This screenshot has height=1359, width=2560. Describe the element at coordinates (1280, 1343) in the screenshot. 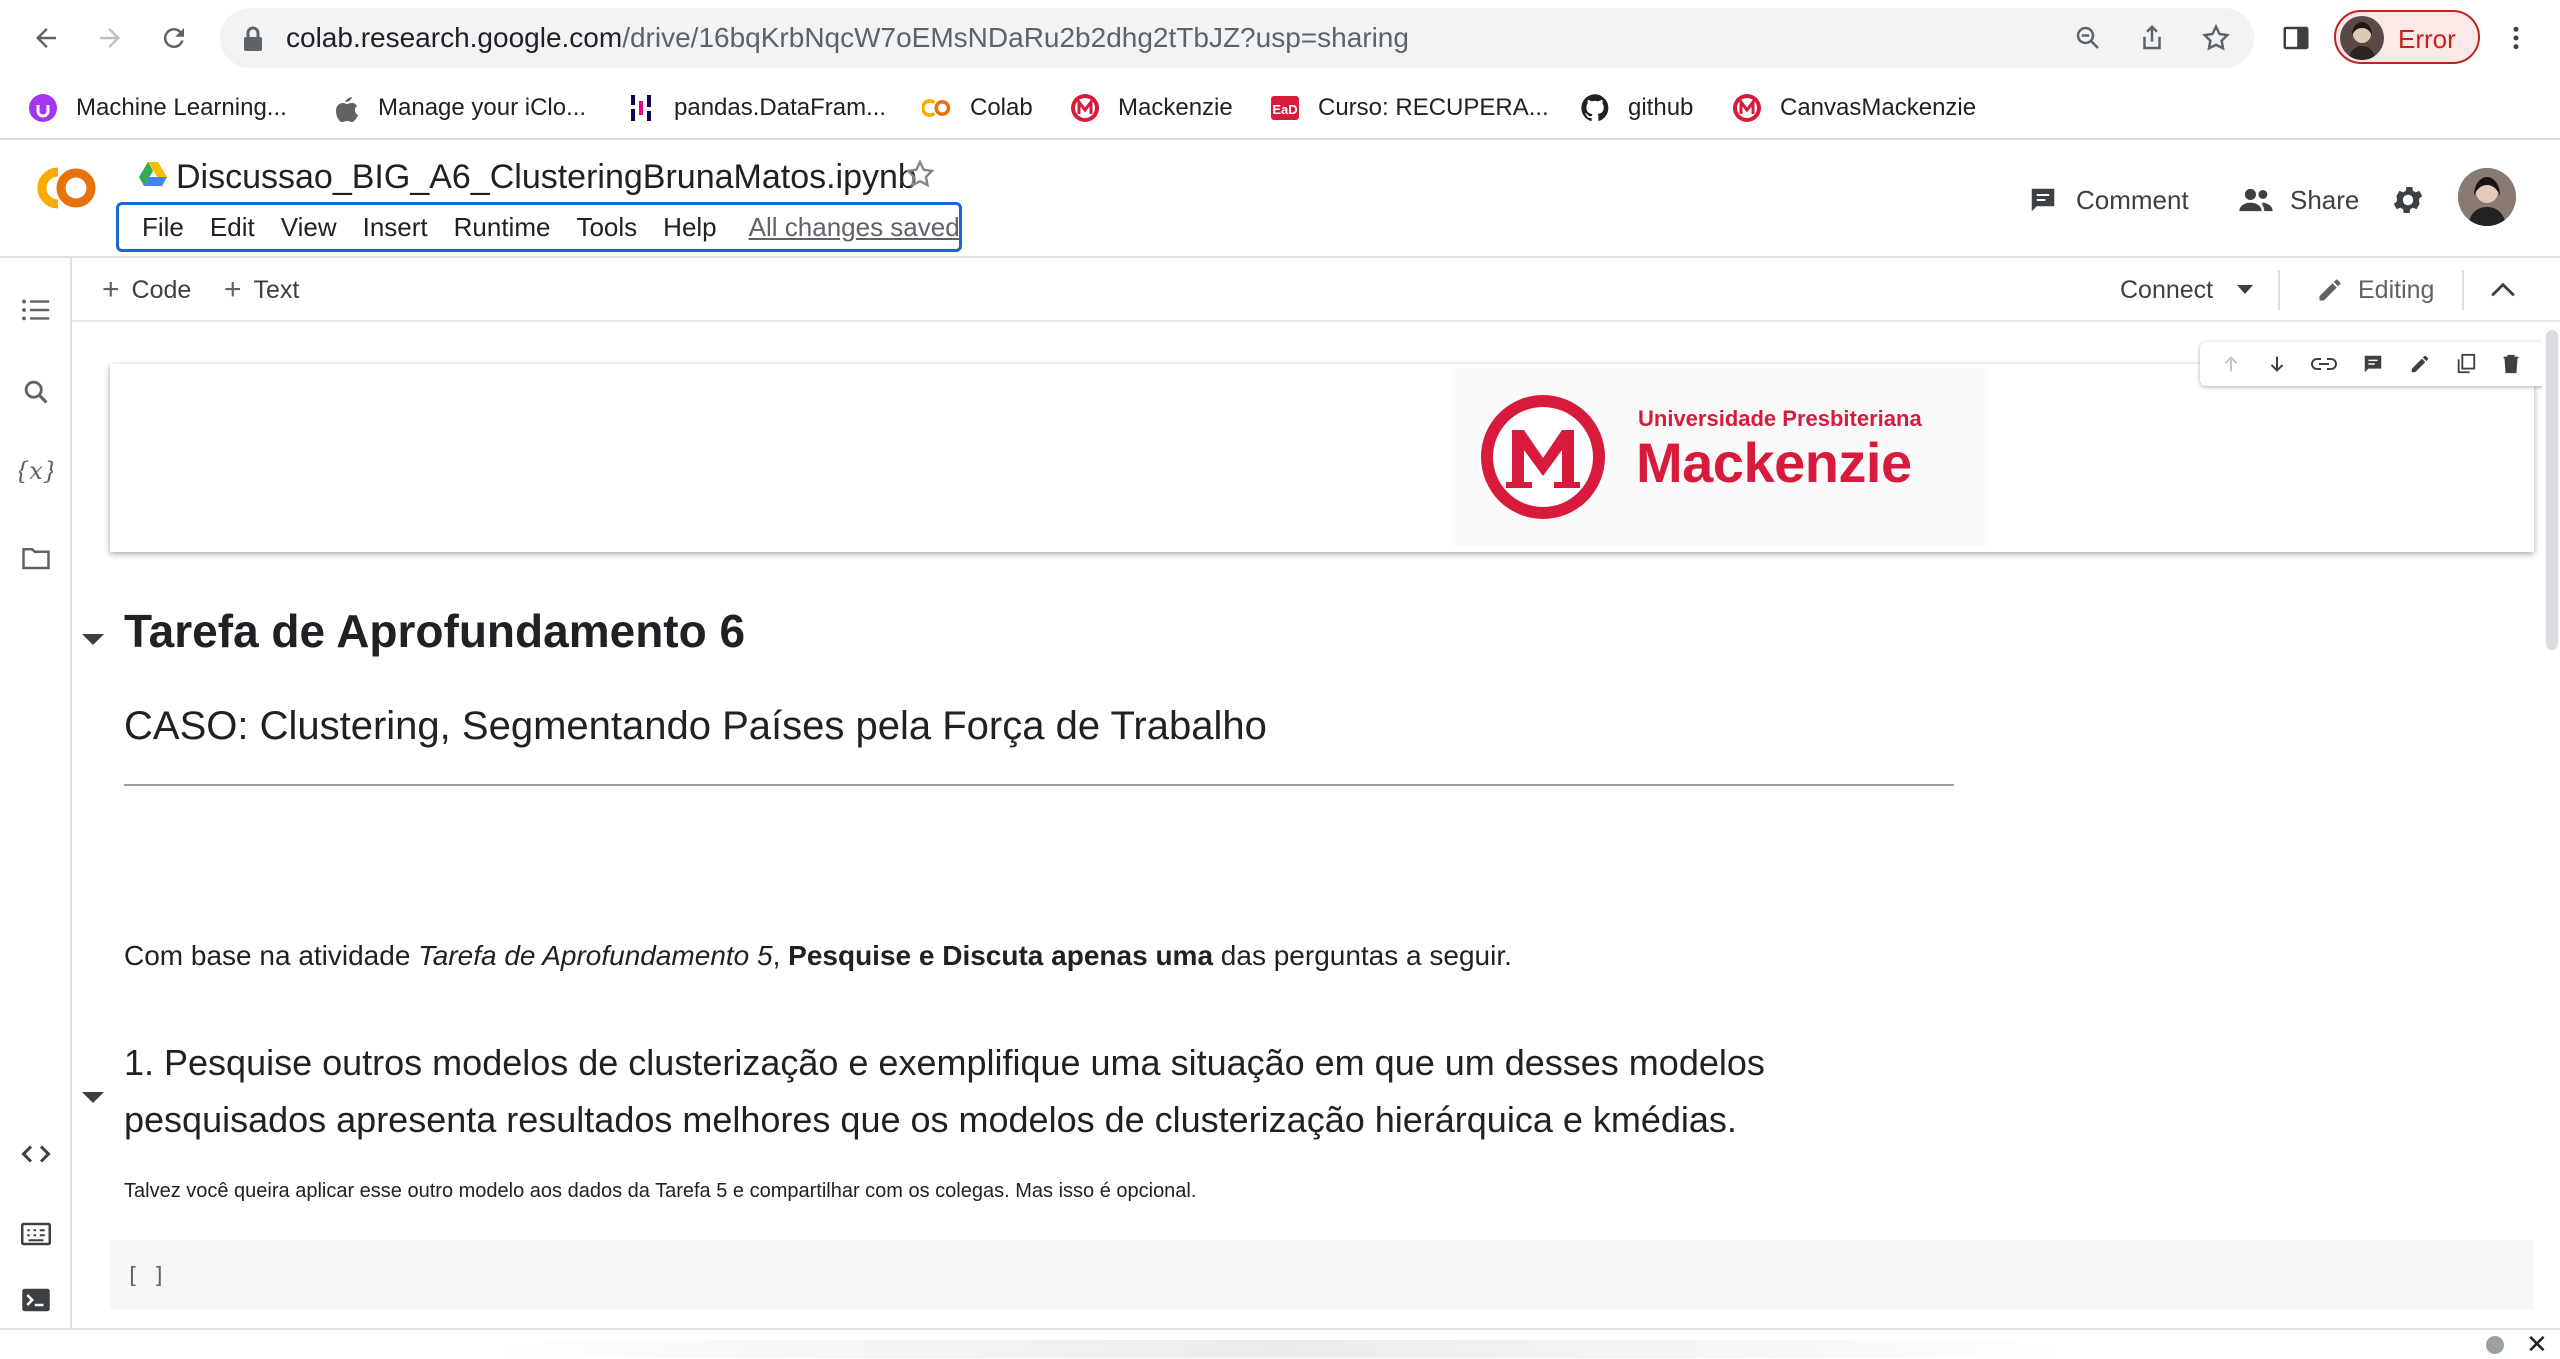

I see `status-bar: ✕` at that location.